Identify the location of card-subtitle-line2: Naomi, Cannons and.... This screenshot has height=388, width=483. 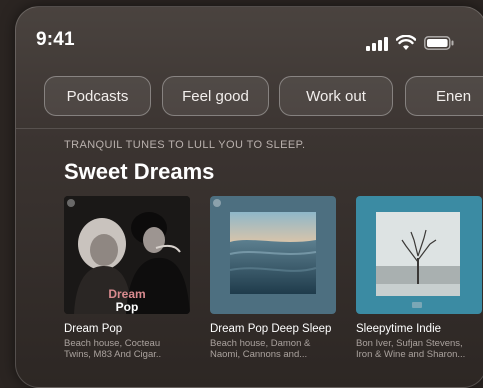
(259, 354).